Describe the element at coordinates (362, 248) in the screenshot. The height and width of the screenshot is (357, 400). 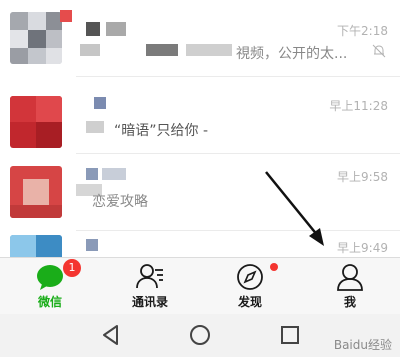
I see `chat-time: 早上9:49` at that location.